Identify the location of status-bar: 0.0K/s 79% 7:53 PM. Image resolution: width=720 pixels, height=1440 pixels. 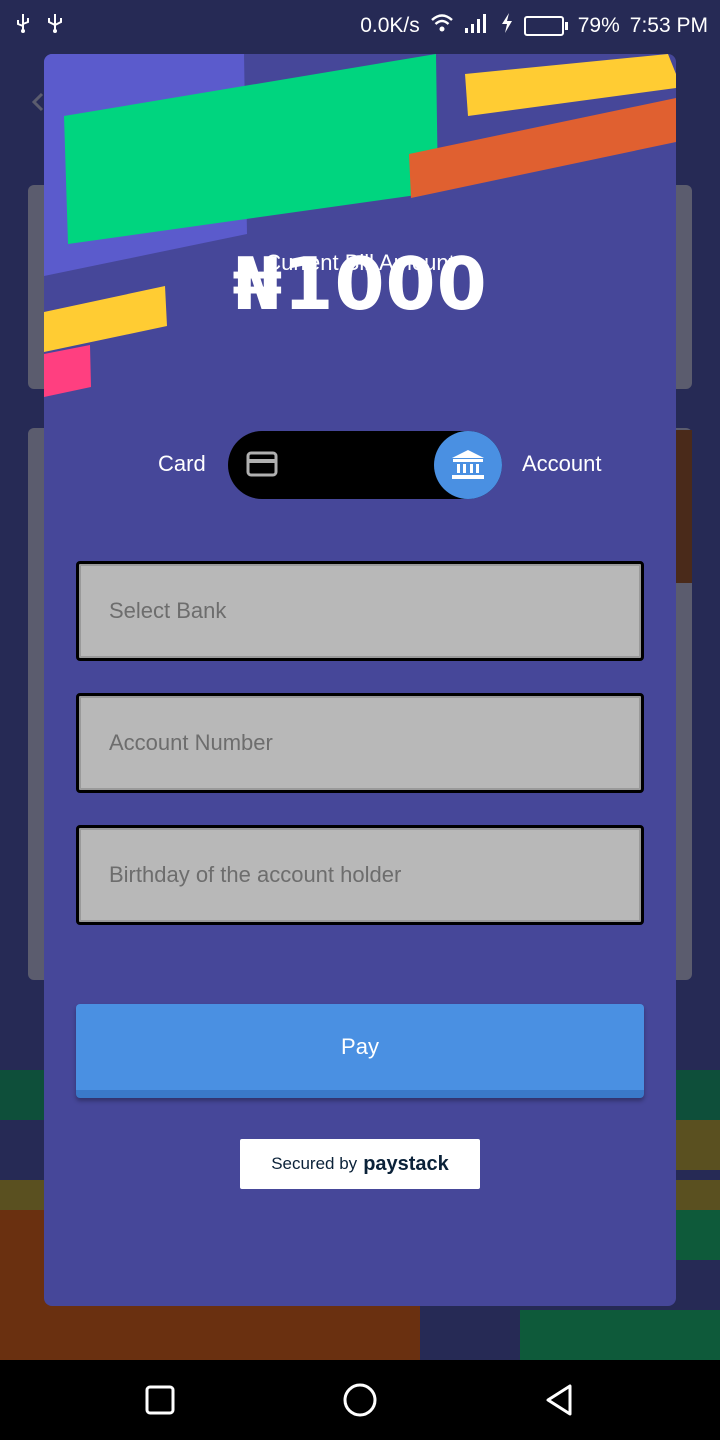
(360, 25).